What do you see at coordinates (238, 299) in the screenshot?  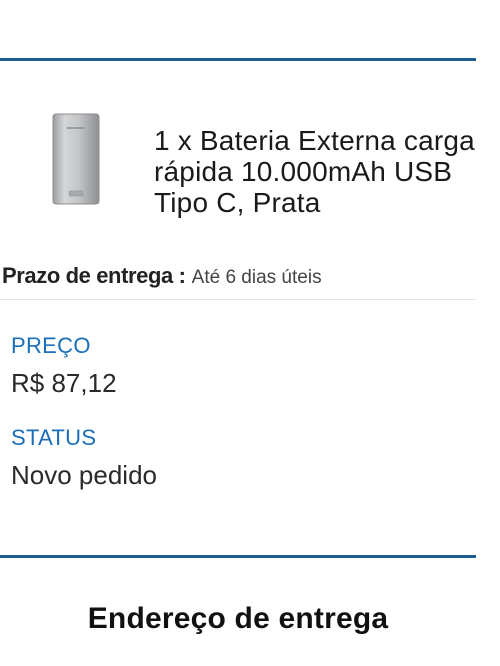 I see `divider` at bounding box center [238, 299].